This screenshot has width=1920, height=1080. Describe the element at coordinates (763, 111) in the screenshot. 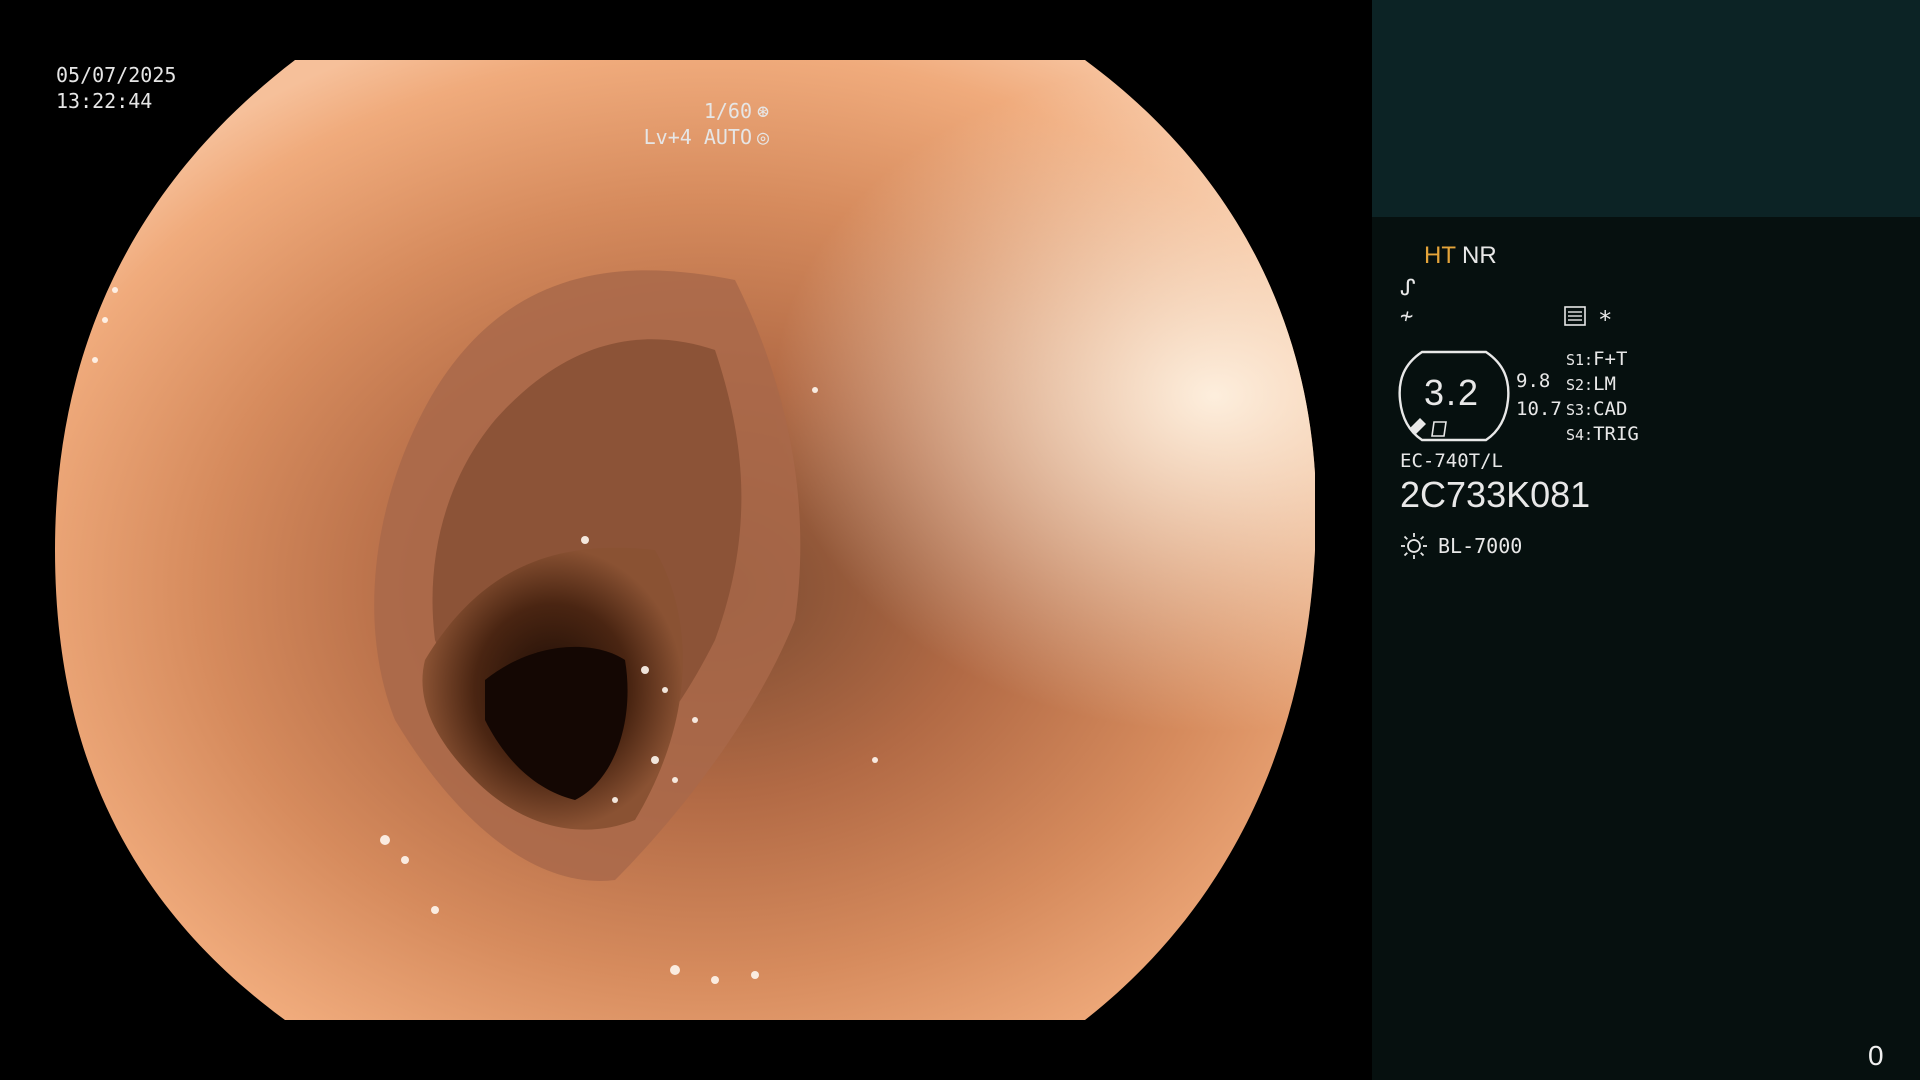

I see `shutter-icon: ⊛` at that location.